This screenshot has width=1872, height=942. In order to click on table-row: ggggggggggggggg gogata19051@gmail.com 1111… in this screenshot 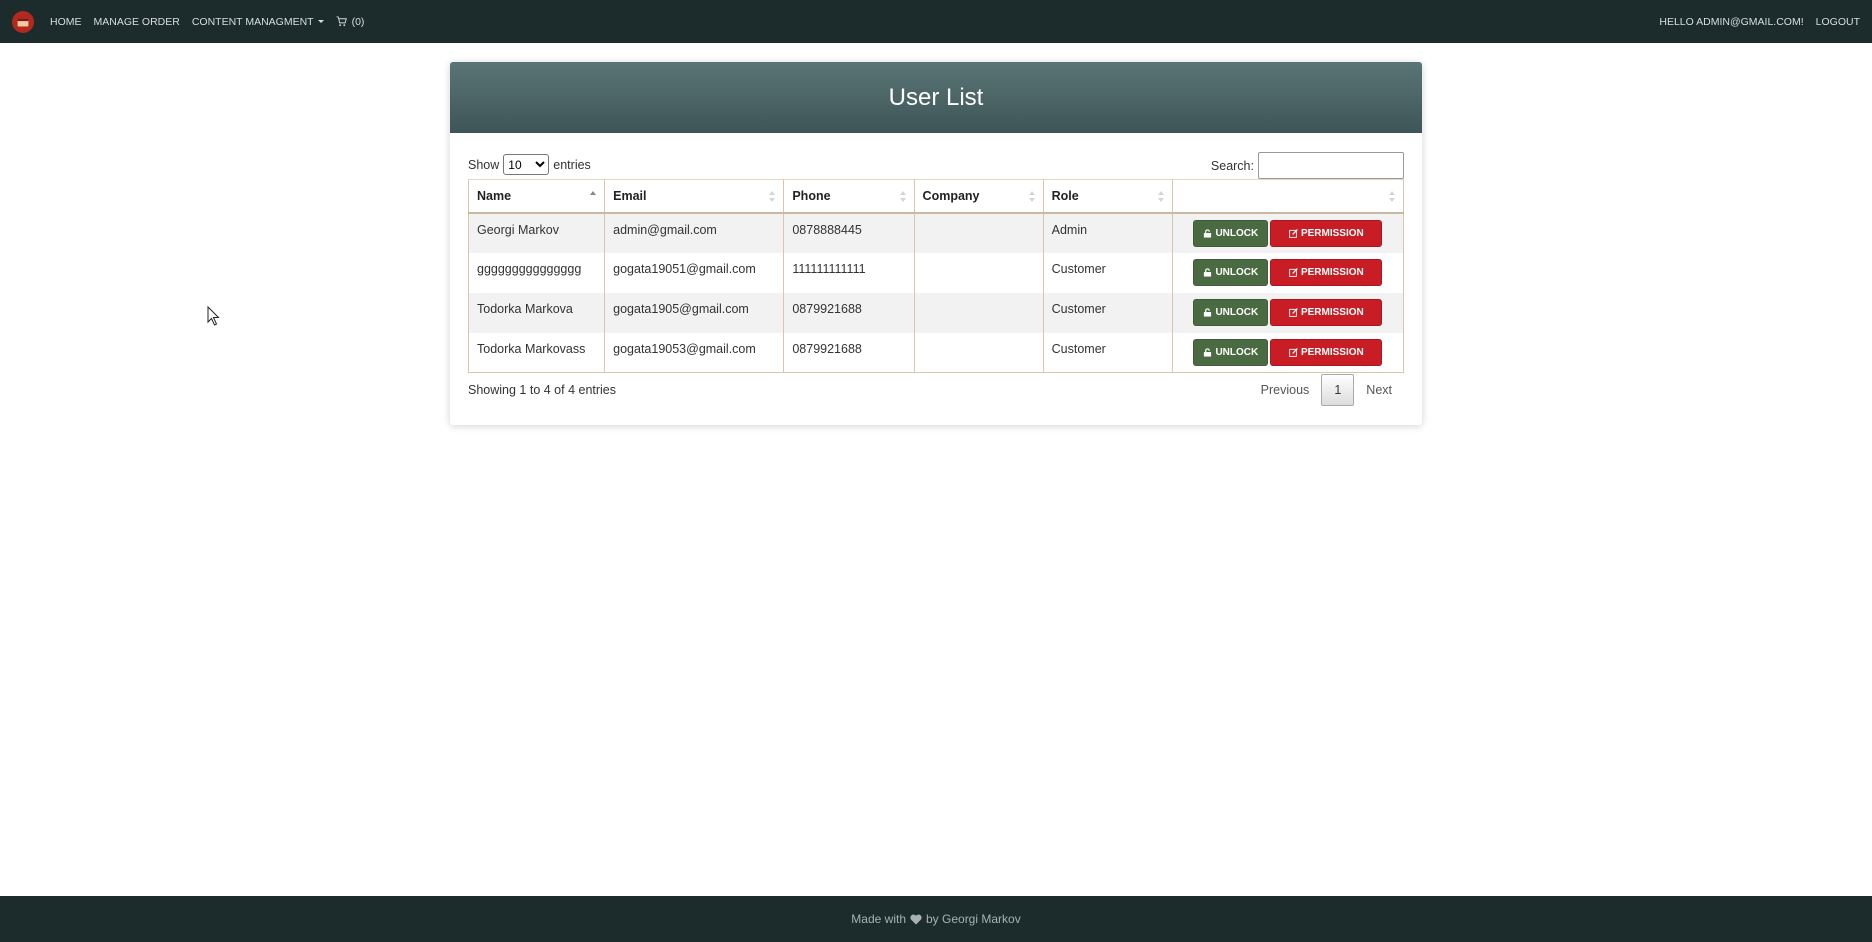, I will do `click(936, 272)`.